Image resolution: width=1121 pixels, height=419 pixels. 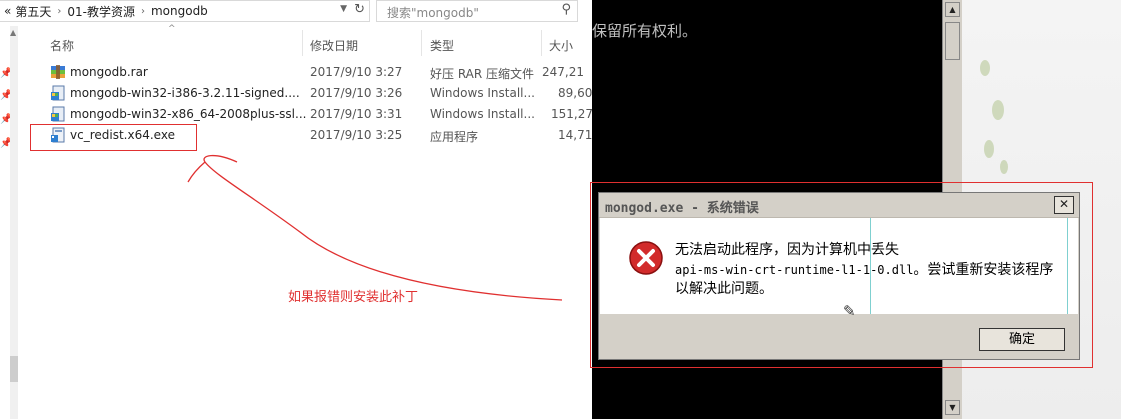 I want to click on column-header-type: 类型, so click(x=442, y=45).